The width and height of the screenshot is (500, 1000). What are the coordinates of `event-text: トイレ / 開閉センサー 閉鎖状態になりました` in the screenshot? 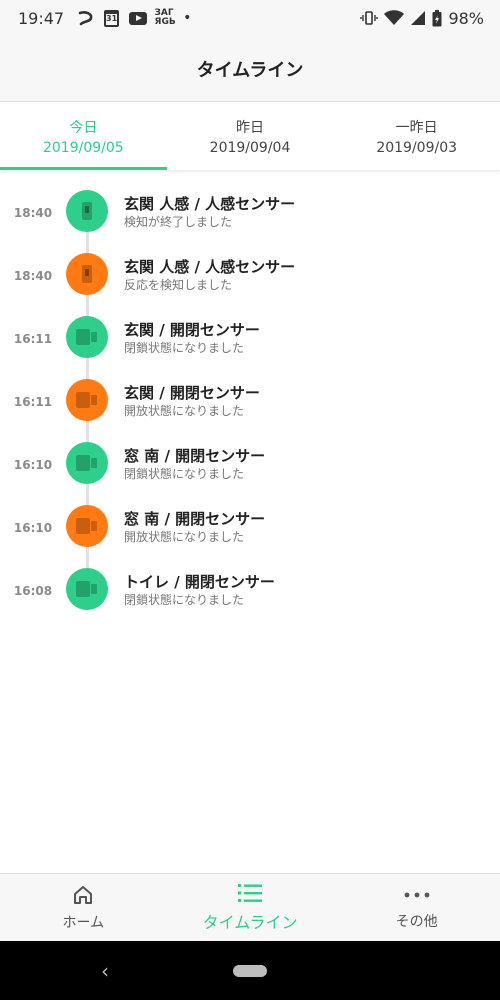 It's located at (199, 583).